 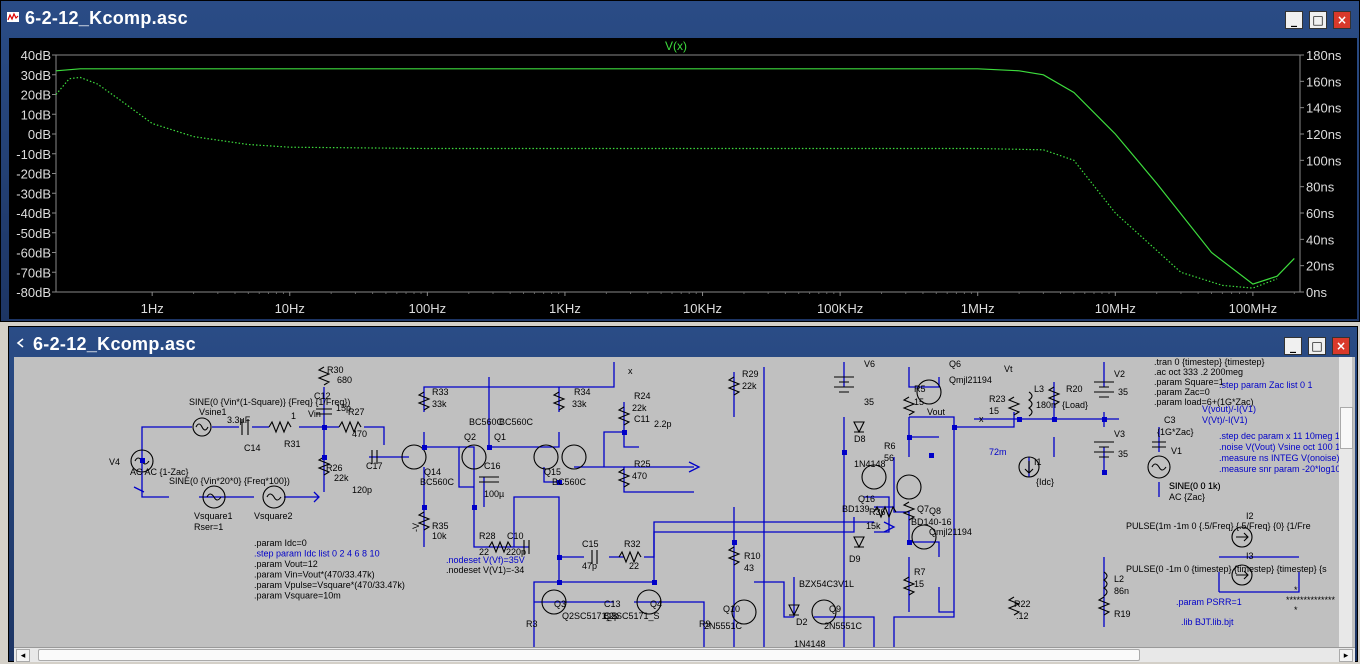 I want to click on component-ref: R3, so click(x=532, y=624).